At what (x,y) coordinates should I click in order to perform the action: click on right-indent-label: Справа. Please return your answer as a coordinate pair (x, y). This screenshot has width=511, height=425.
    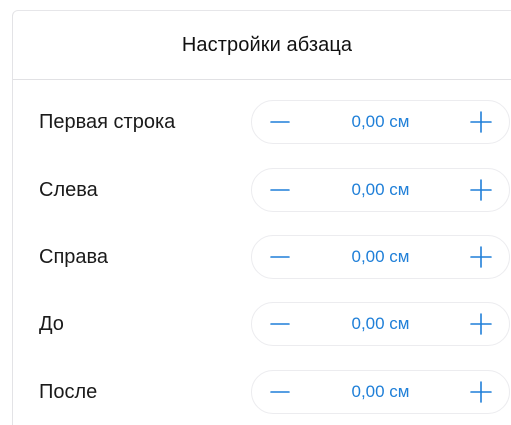
    Looking at the image, I should click on (74, 257).